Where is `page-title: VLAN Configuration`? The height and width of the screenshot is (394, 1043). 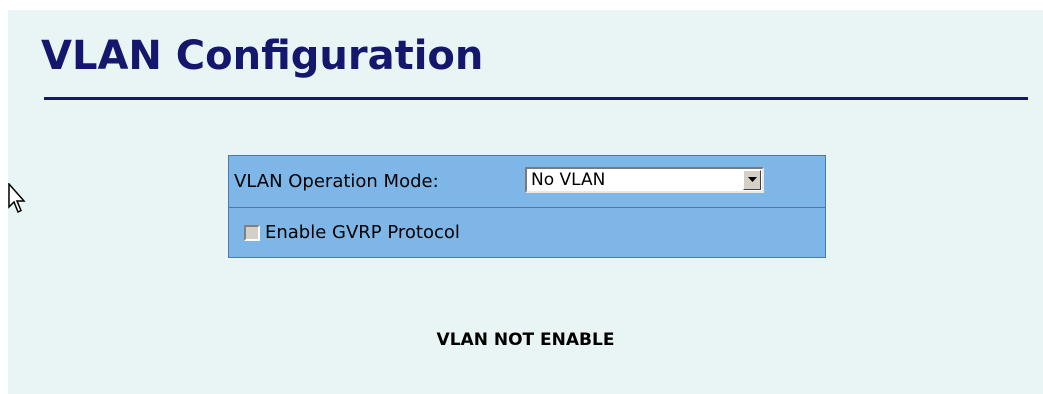 page-title: VLAN Configuration is located at coordinates (262, 56).